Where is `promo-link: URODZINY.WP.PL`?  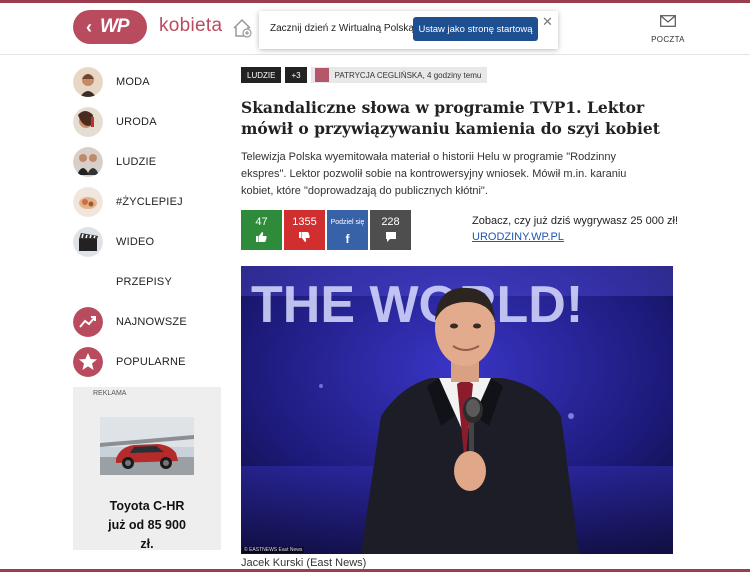
promo-link: URODZINY.WP.PL is located at coordinates (575, 237).